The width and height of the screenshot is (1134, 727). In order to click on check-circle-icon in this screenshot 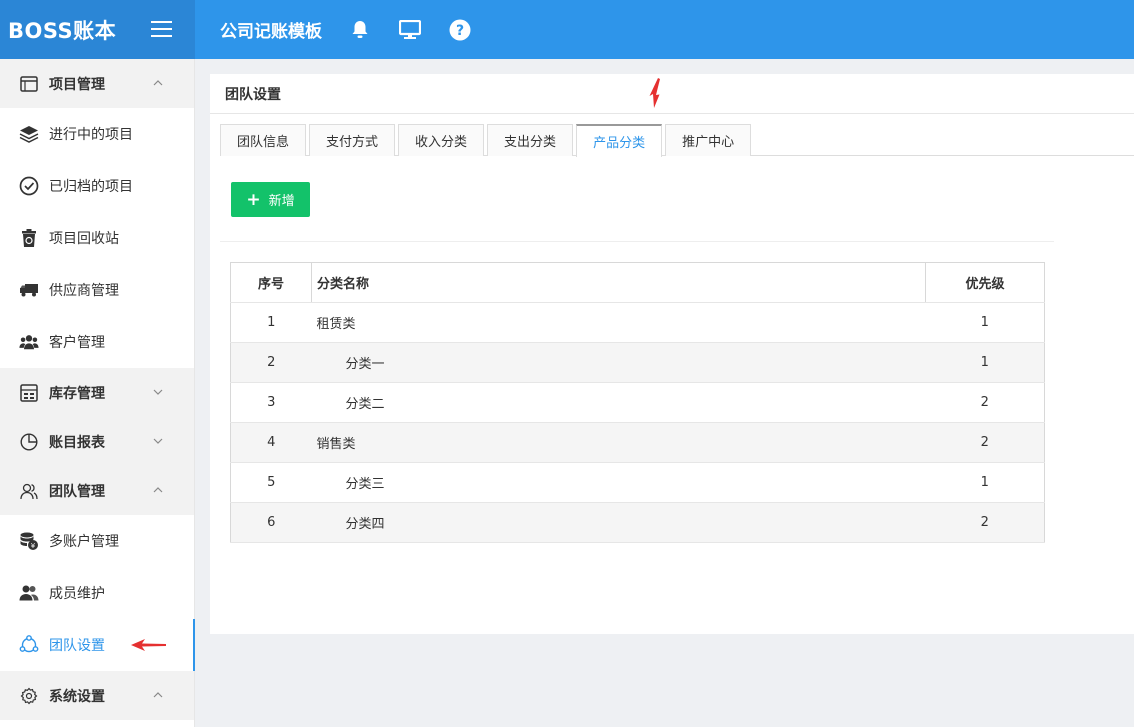, I will do `click(29, 186)`.